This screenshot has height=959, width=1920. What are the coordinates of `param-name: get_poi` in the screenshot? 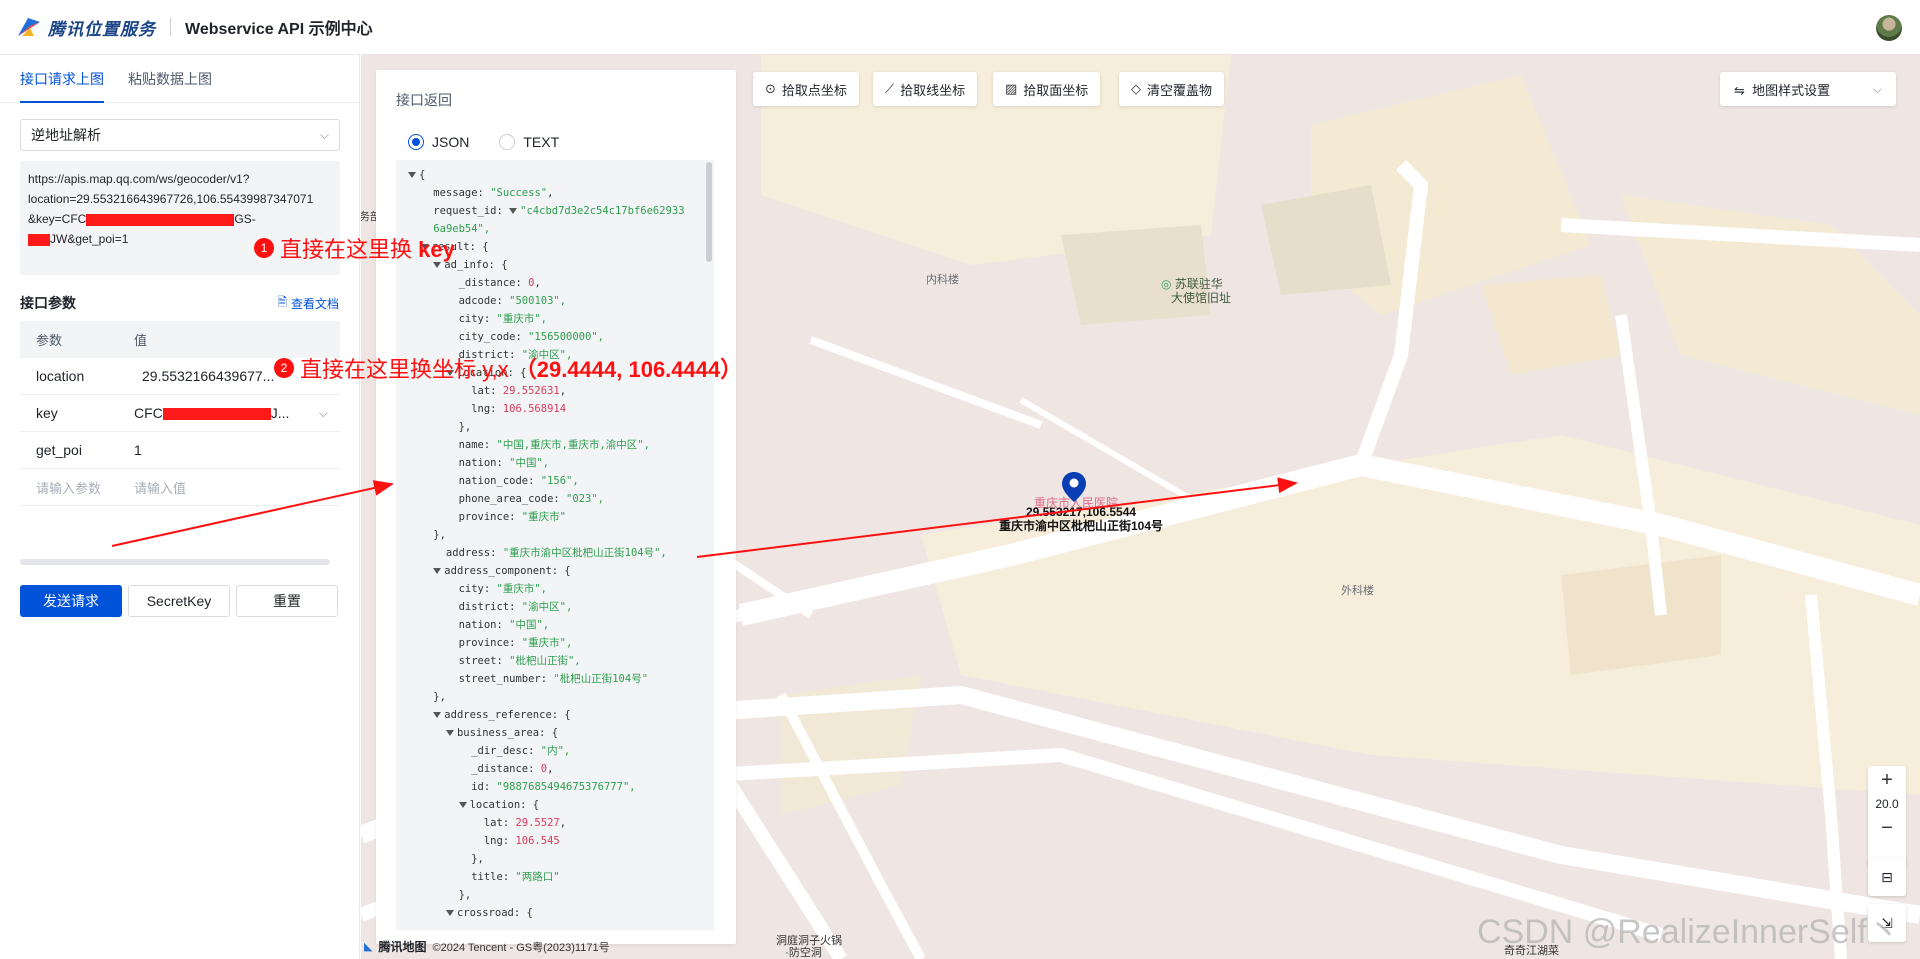 It's located at (59, 450).